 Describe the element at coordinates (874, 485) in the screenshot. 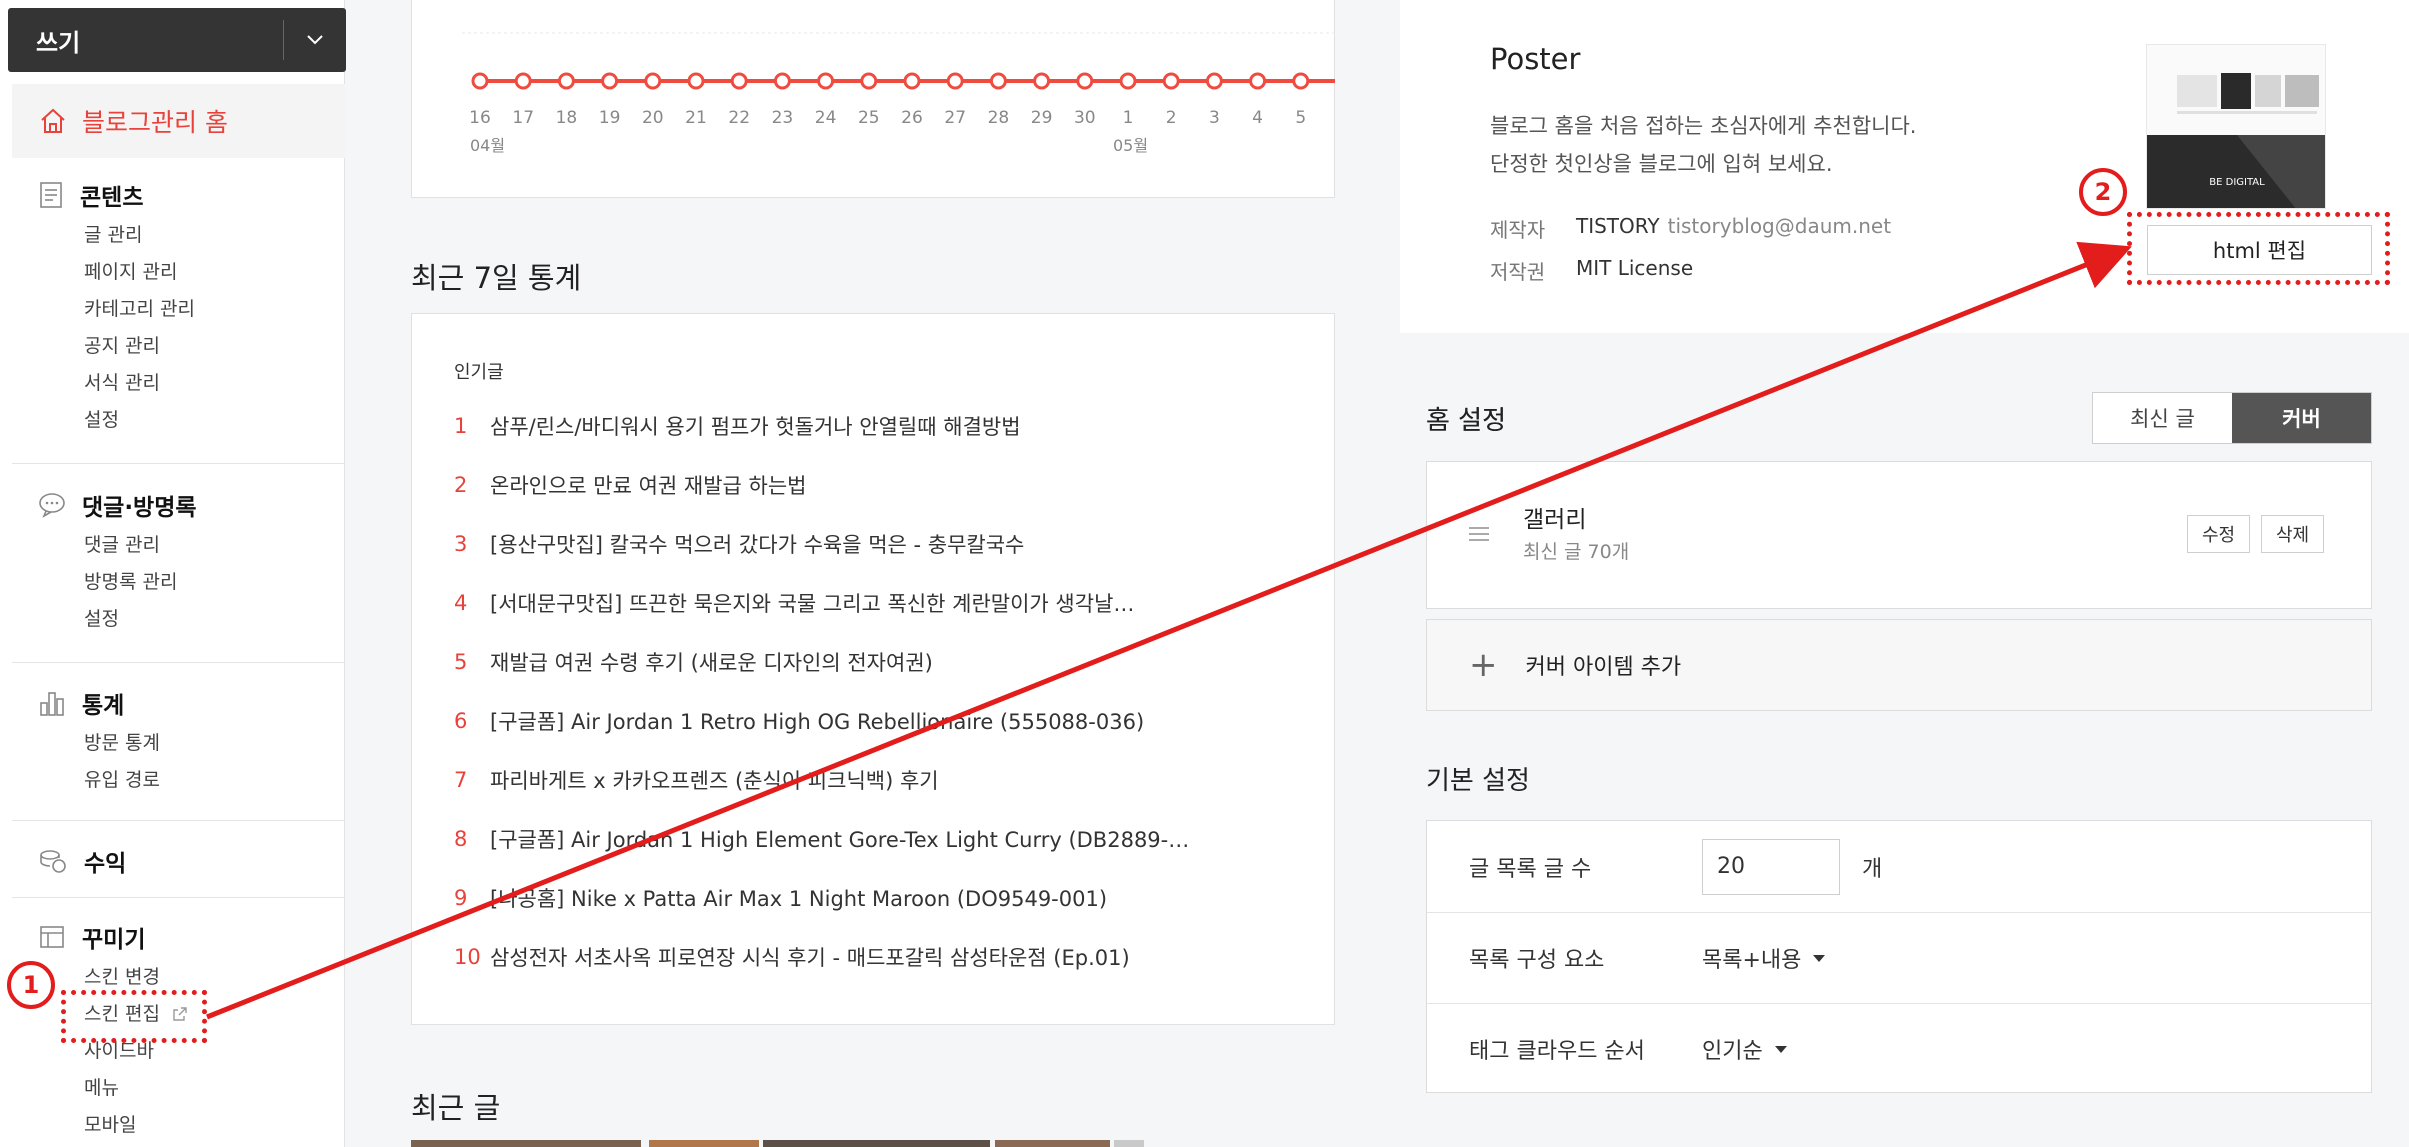

I see `popular-post-row: 2 온라인으로 만료 여권 재발급 하는법` at that location.